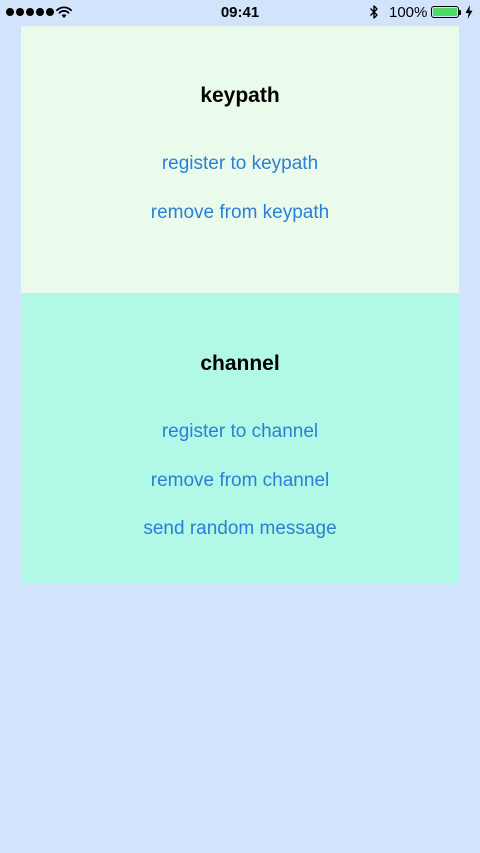  I want to click on send-random-message-button: send random message, so click(240, 529).